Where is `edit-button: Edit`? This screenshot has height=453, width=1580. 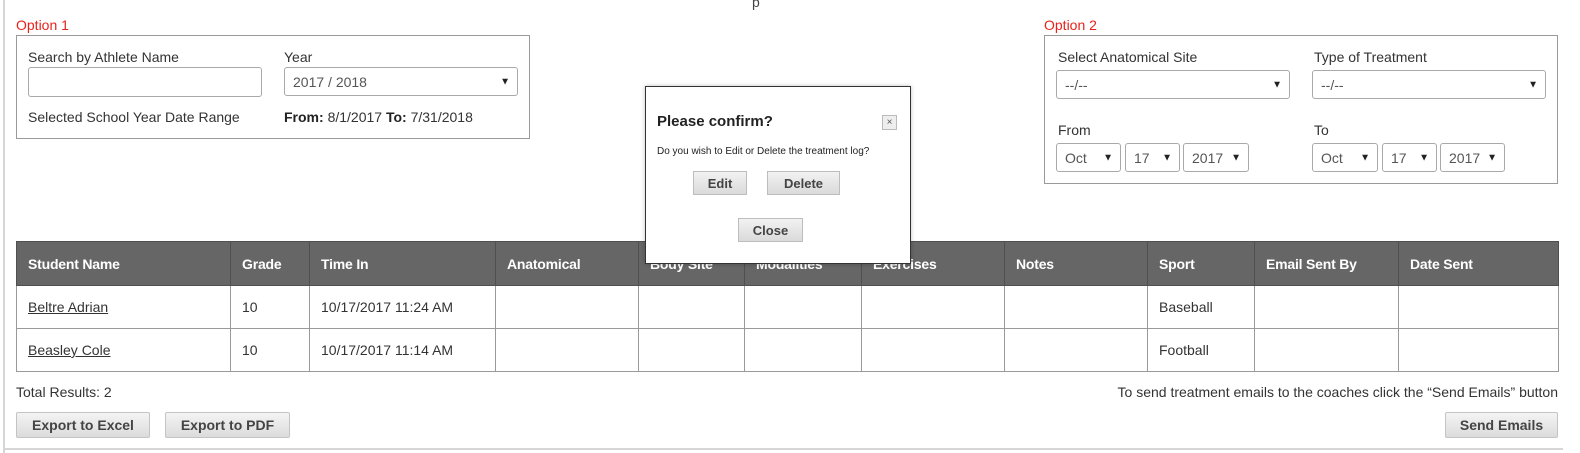
edit-button: Edit is located at coordinates (720, 183).